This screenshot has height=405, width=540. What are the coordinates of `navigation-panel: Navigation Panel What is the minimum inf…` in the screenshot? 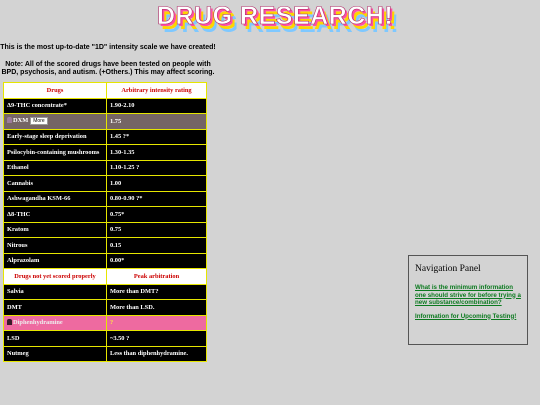 It's located at (468, 300).